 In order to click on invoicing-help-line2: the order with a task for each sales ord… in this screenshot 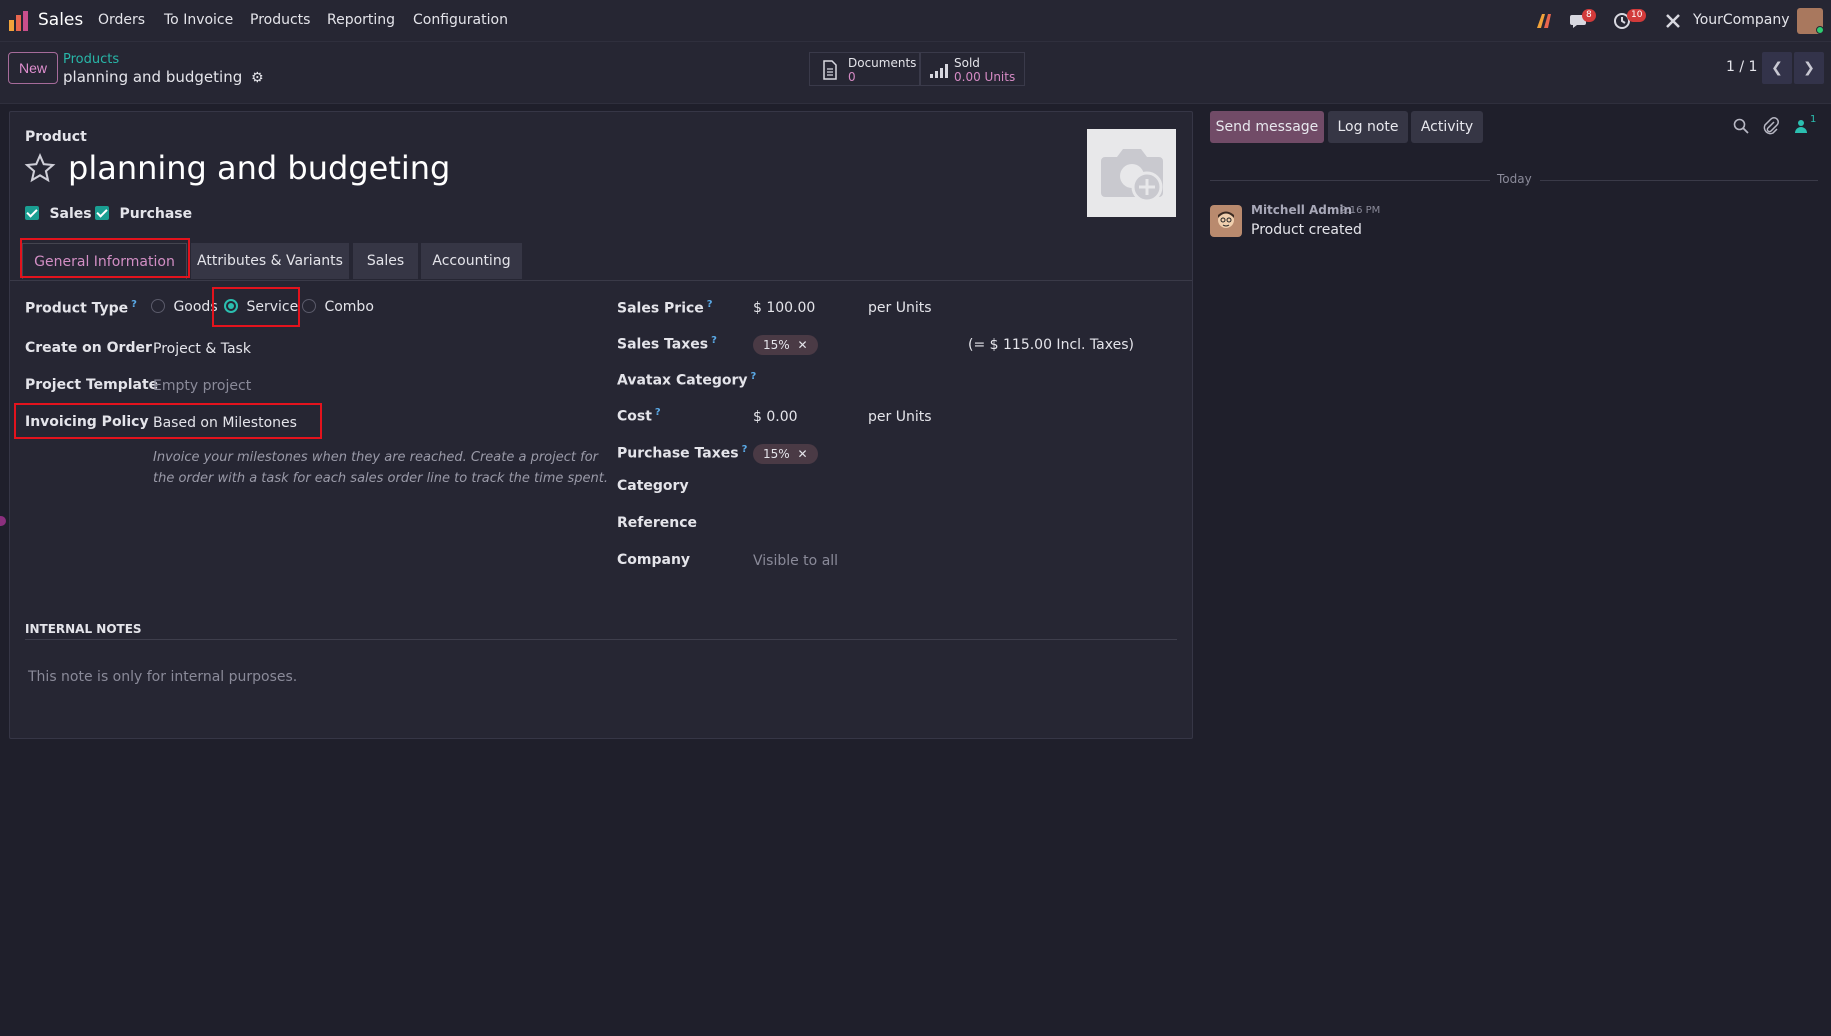, I will do `click(381, 478)`.